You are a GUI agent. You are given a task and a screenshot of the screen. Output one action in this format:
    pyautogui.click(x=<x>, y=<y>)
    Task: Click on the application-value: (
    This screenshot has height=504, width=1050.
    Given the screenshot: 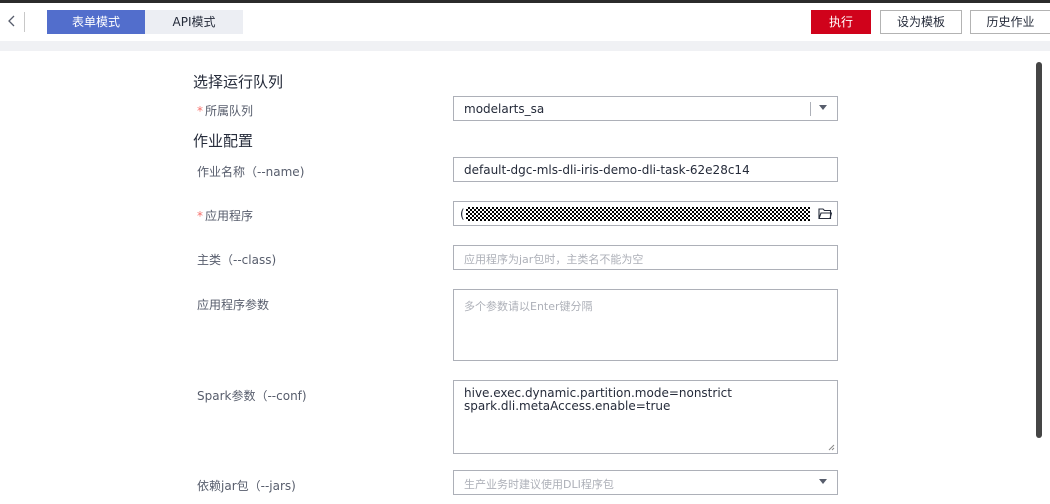 What is the action you would take?
    pyautogui.click(x=462, y=214)
    